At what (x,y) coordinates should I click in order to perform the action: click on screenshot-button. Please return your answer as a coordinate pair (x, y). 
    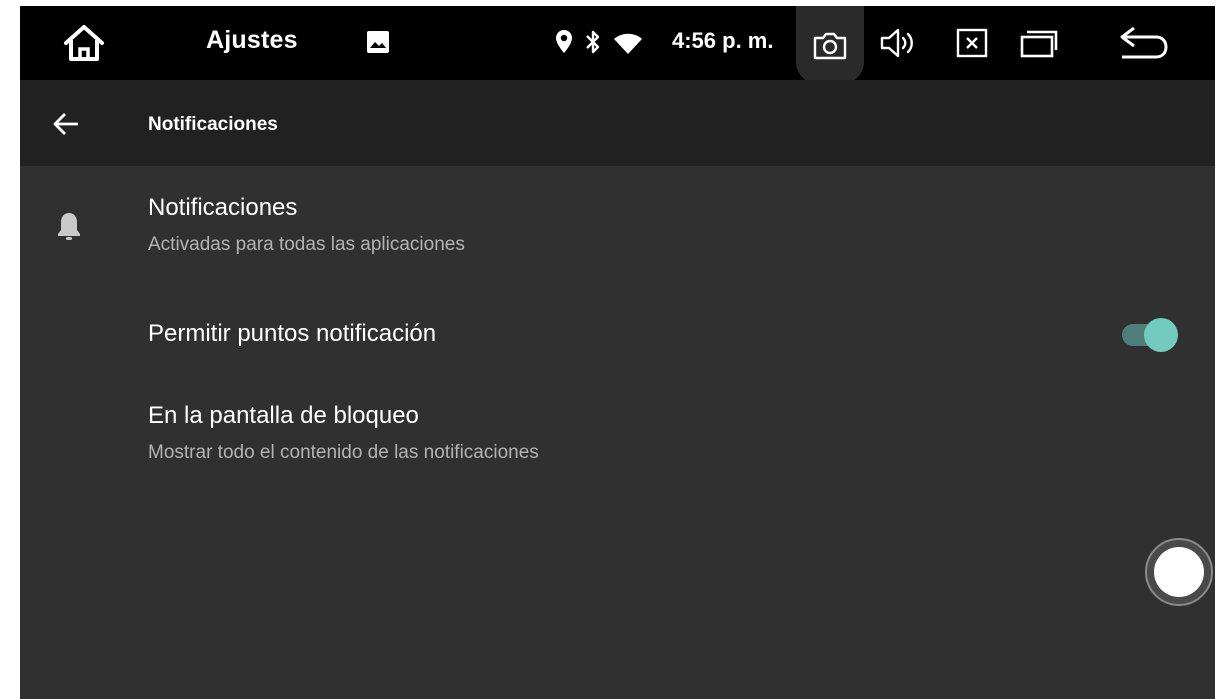
    Looking at the image, I should click on (830, 45).